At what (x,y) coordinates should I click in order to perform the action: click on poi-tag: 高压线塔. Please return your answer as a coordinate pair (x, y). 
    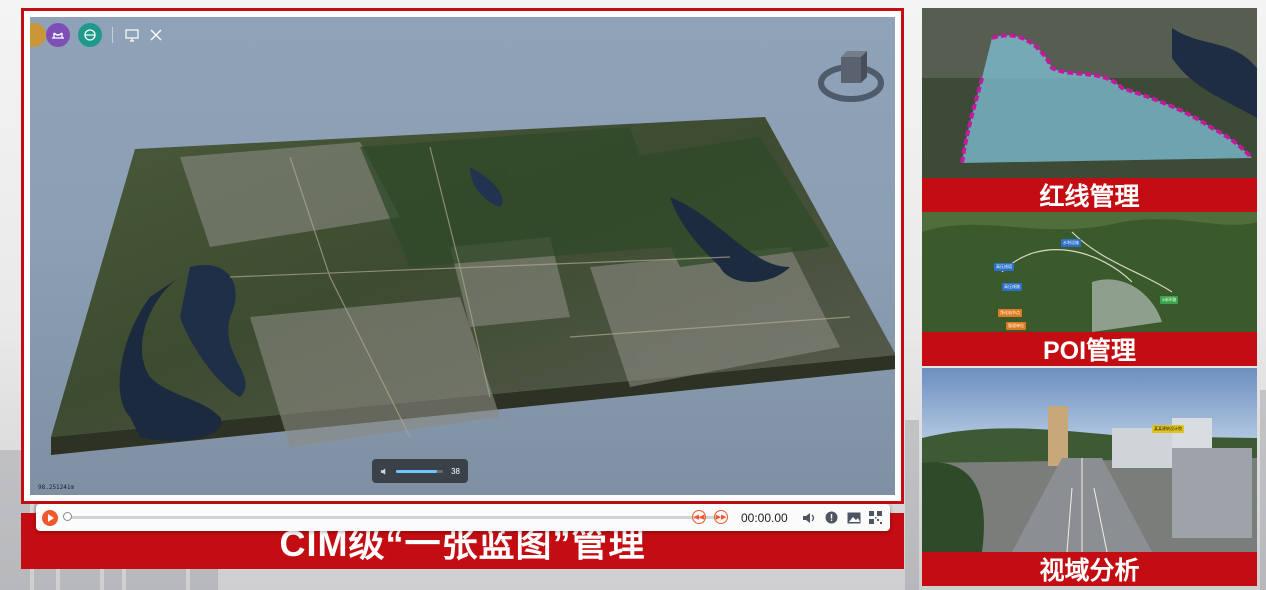
    Looking at the image, I should click on (1004, 267).